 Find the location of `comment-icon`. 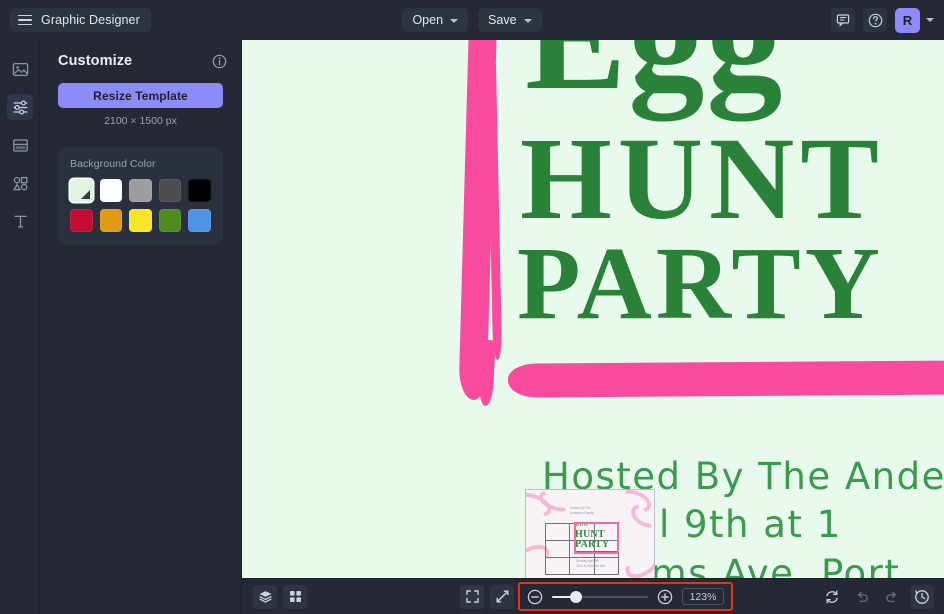

comment-icon is located at coordinates (843, 20).